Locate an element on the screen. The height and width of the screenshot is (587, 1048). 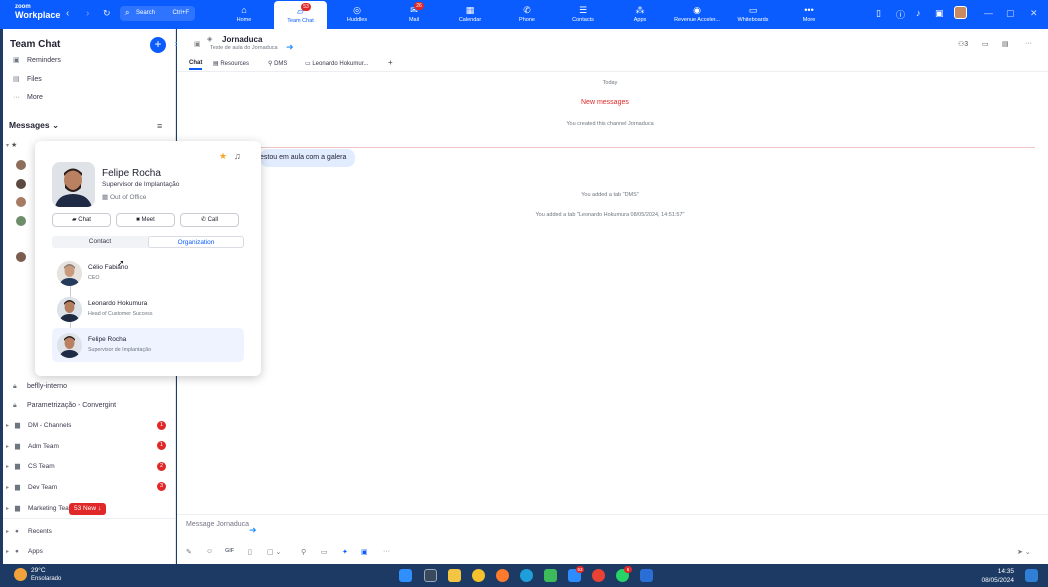
nav-more: ••• More is located at coordinates (809, 14).